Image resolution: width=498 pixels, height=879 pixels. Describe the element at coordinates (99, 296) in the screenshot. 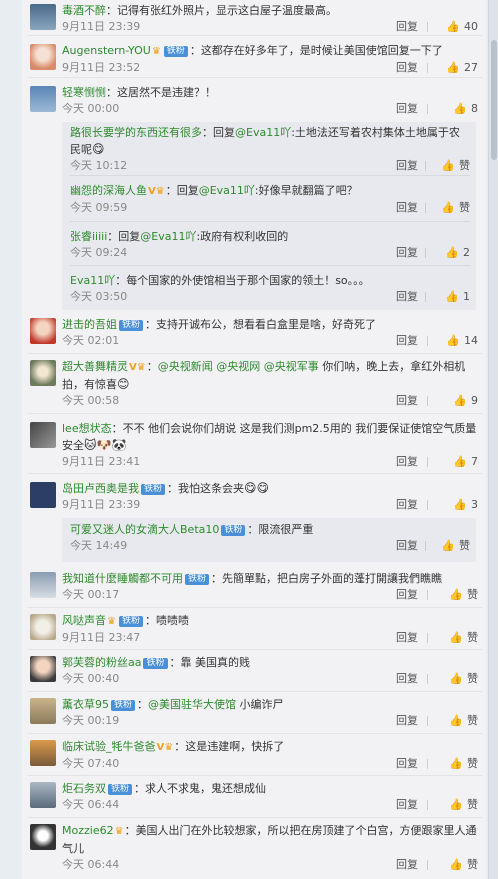

I see `subreply-time: 今天 03:50` at that location.